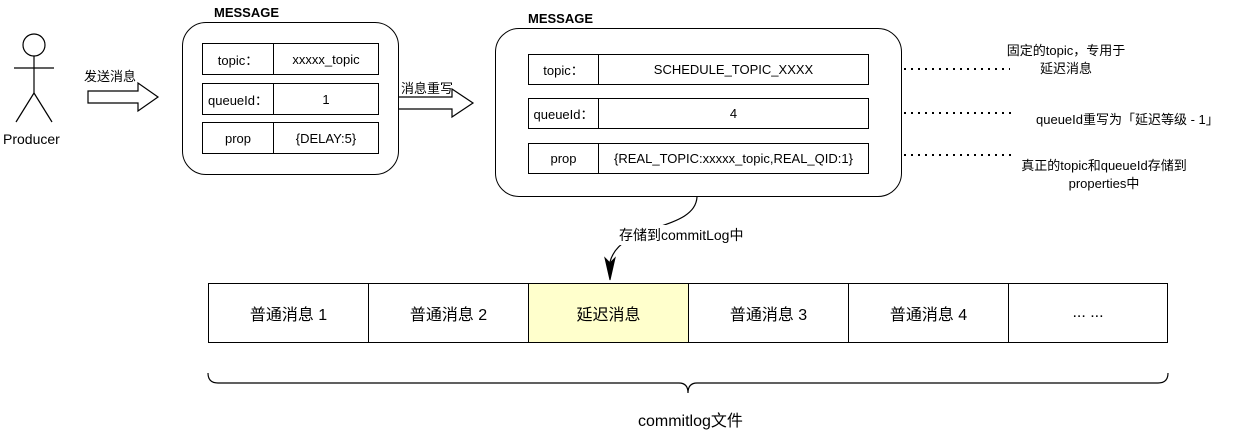  Describe the element at coordinates (698, 113) in the screenshot. I see `rewritten-row-queueid: queueId： 4` at that location.